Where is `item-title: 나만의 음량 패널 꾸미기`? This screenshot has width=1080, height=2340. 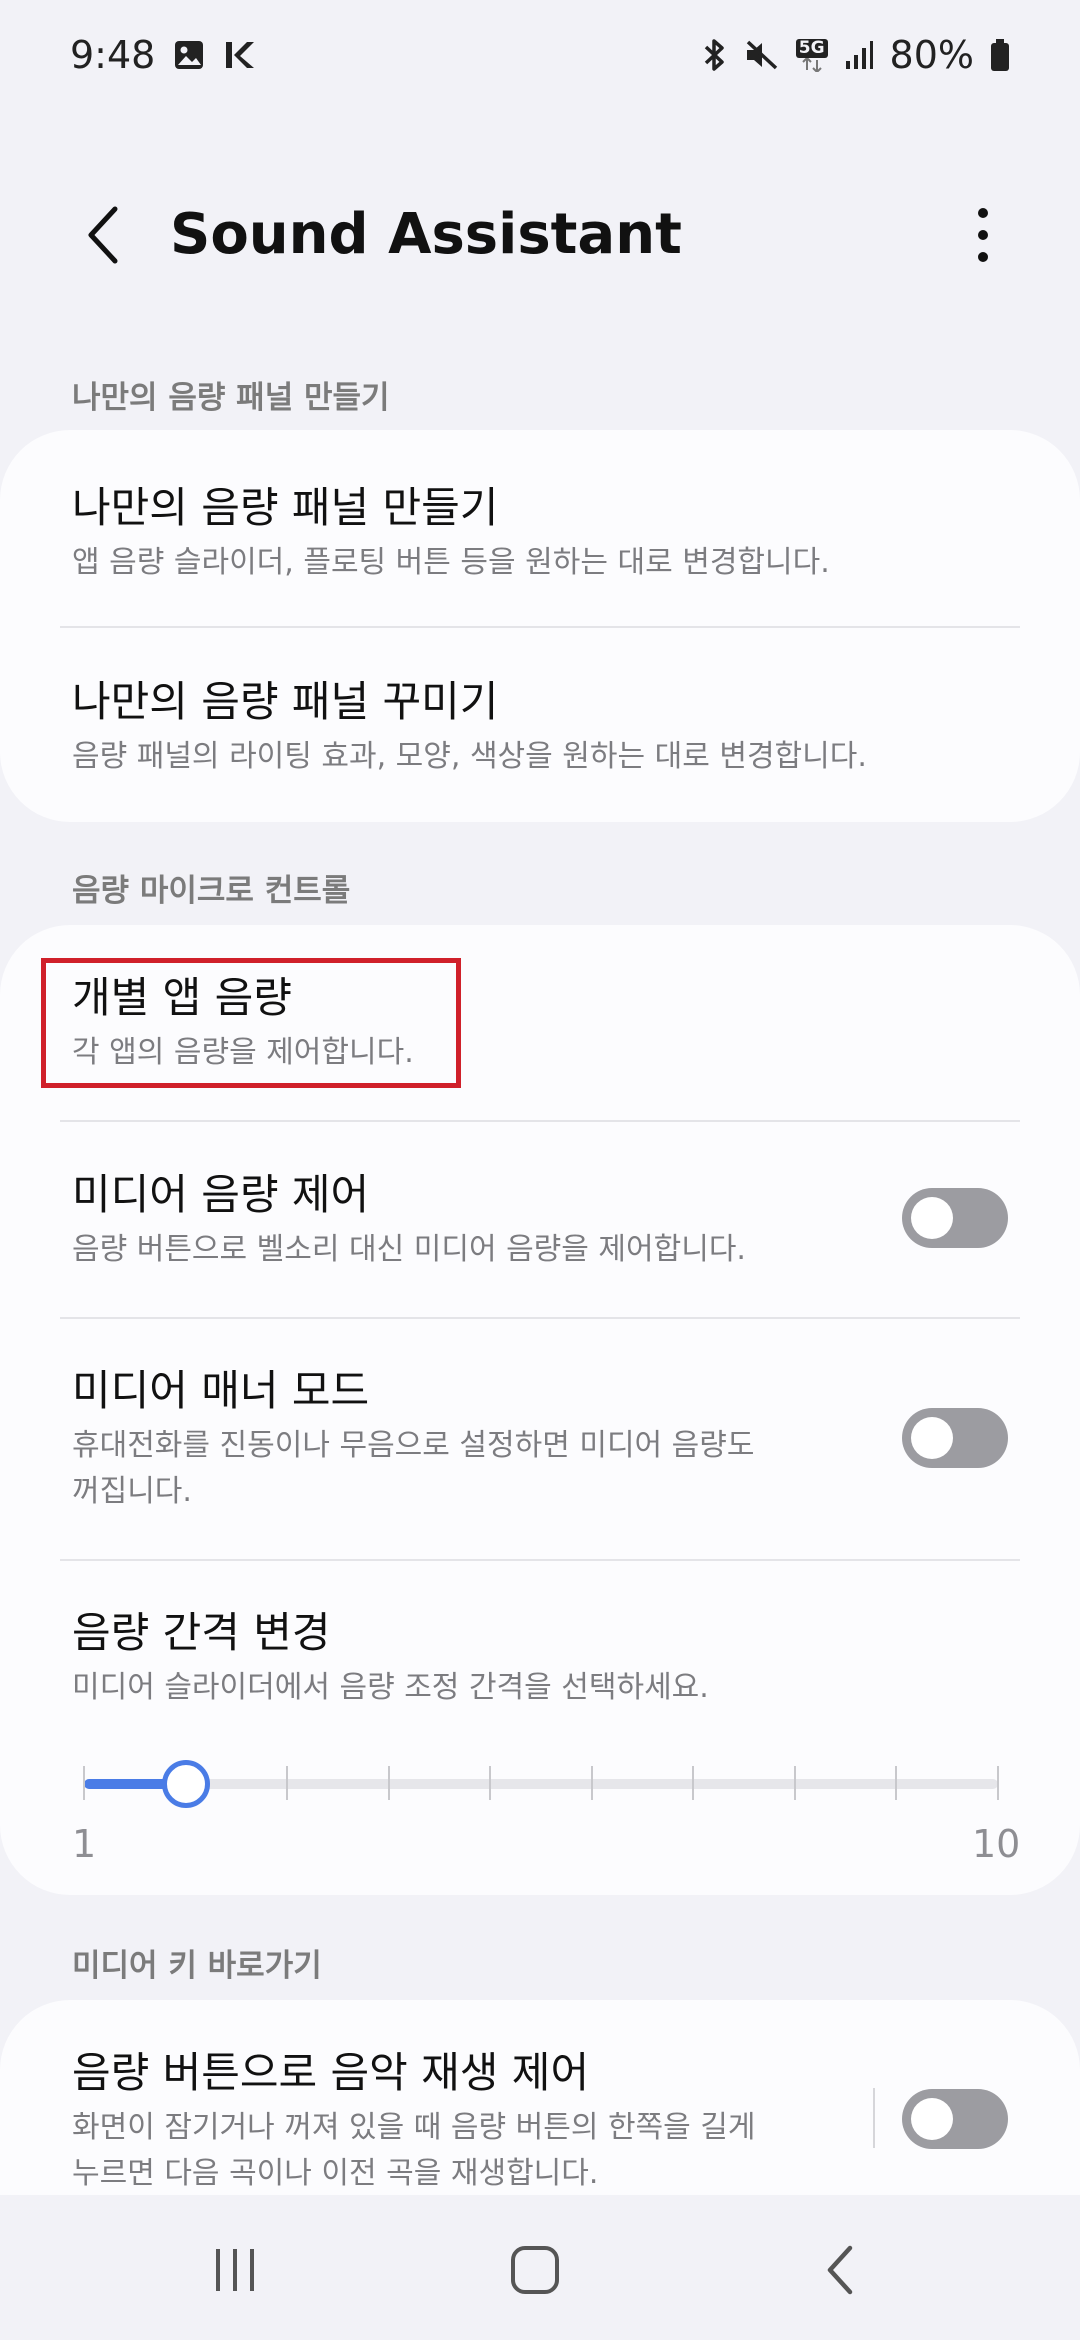 item-title: 나만의 음량 패널 꾸미기 is located at coordinates (285, 701).